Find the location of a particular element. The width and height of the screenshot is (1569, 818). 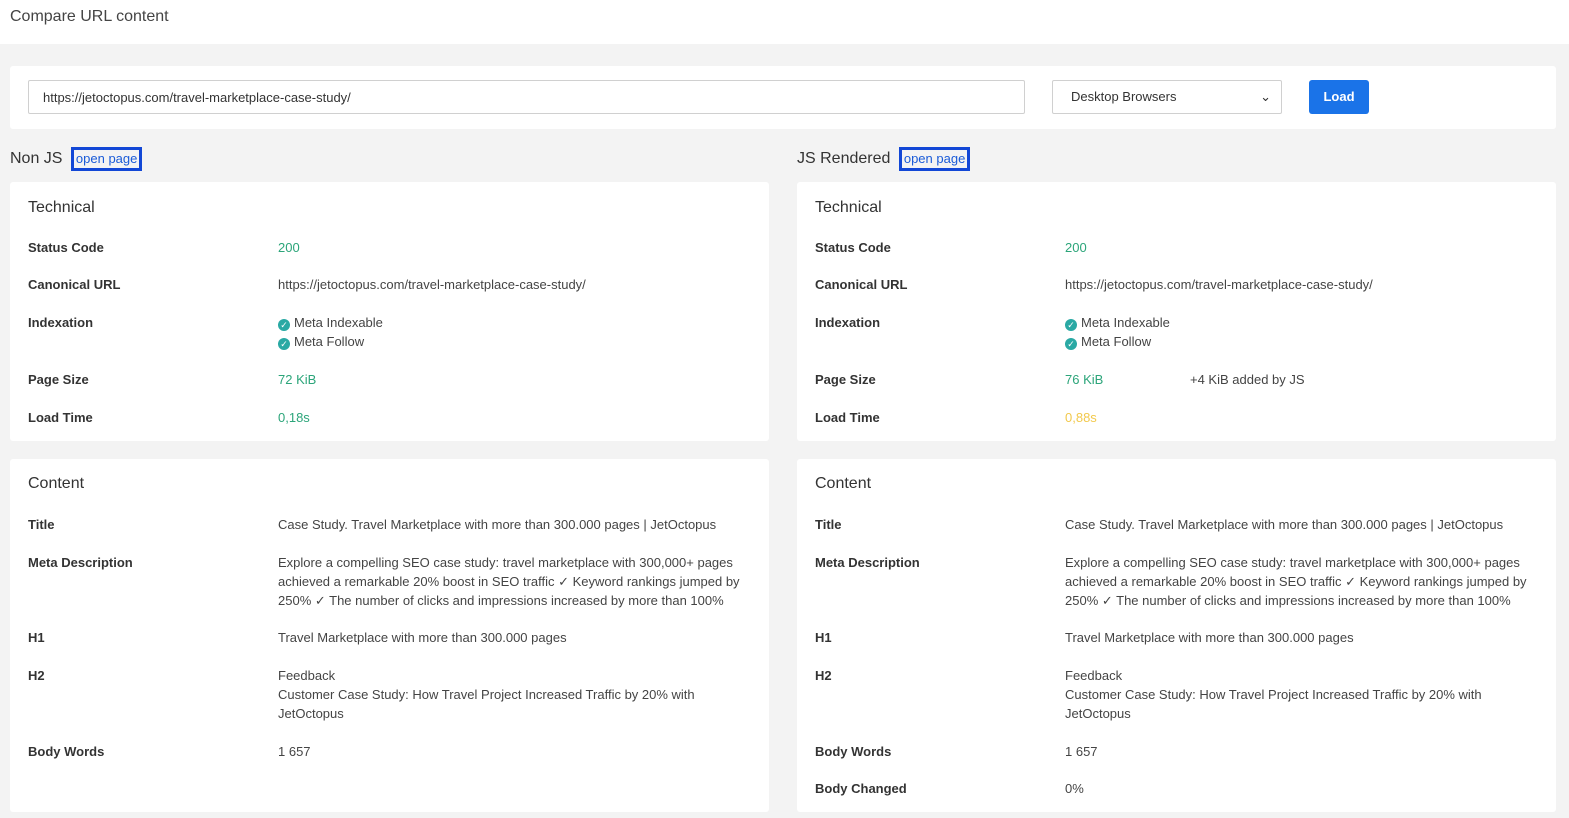

load-button: Load is located at coordinates (1339, 97).